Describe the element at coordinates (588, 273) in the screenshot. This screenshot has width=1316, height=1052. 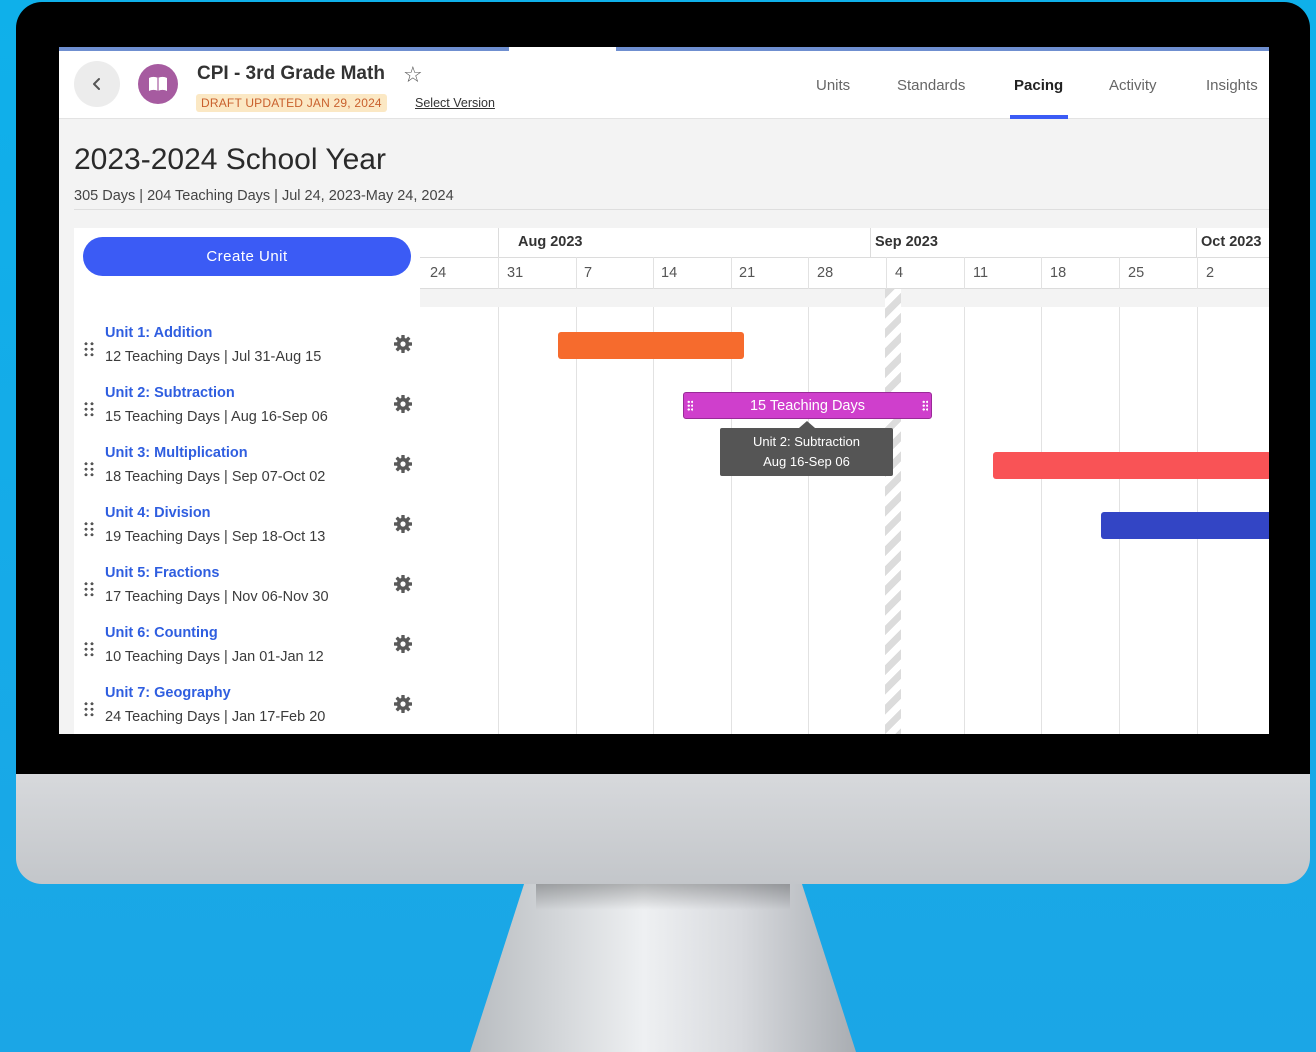
I see `week-label: 7` at that location.